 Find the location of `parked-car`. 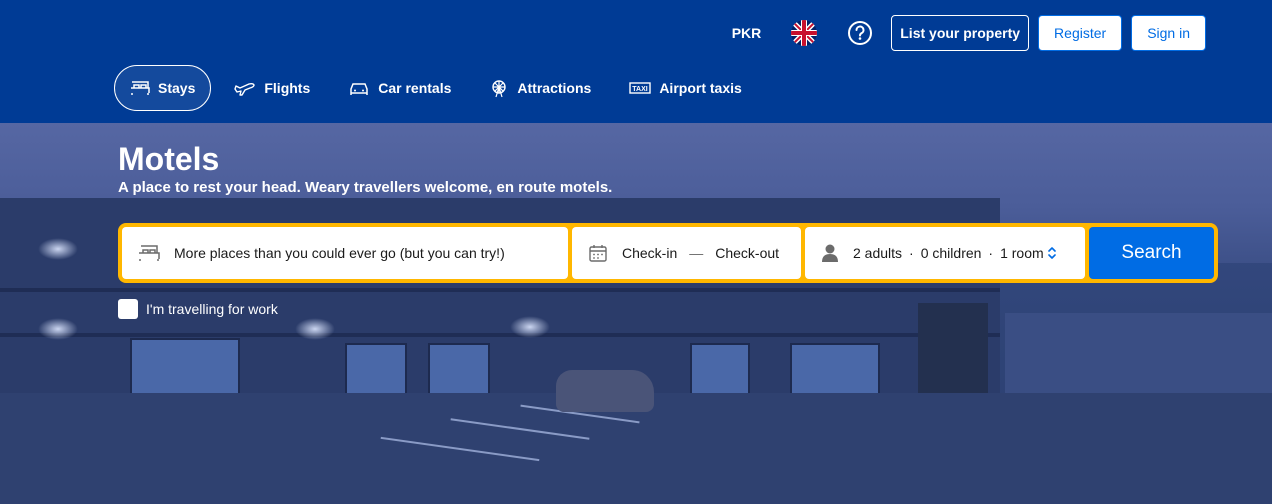

parked-car is located at coordinates (605, 391).